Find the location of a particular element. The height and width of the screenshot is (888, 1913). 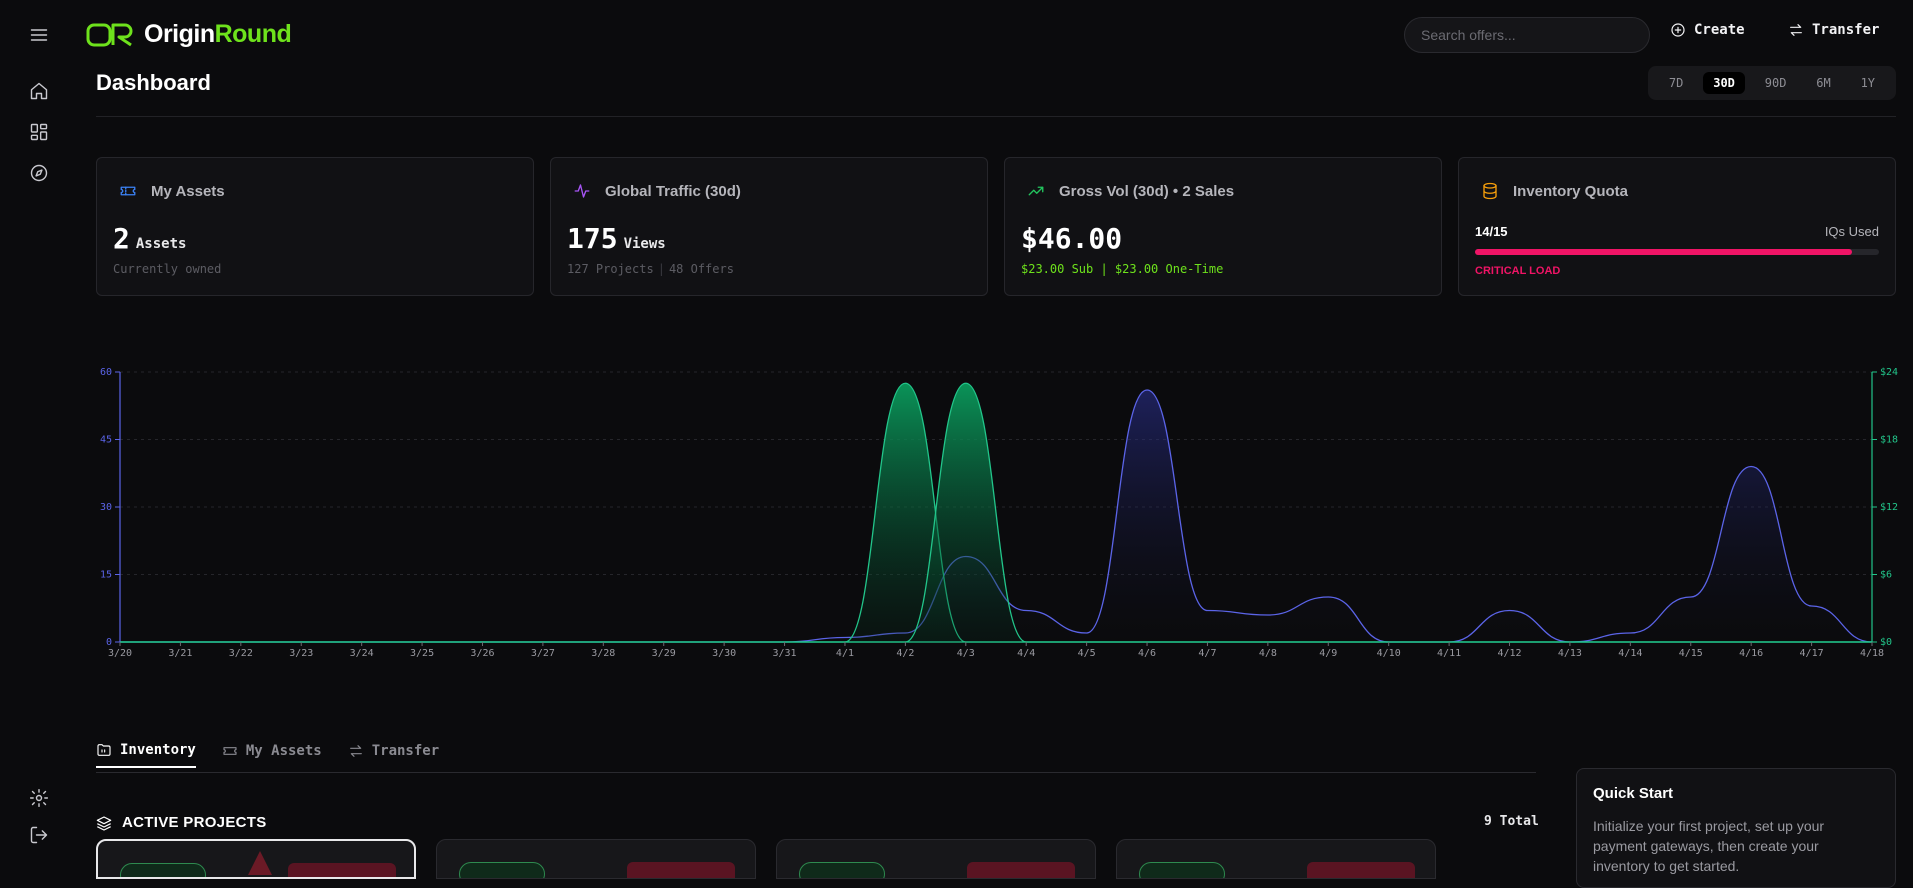

tabs-divider is located at coordinates (816, 772).